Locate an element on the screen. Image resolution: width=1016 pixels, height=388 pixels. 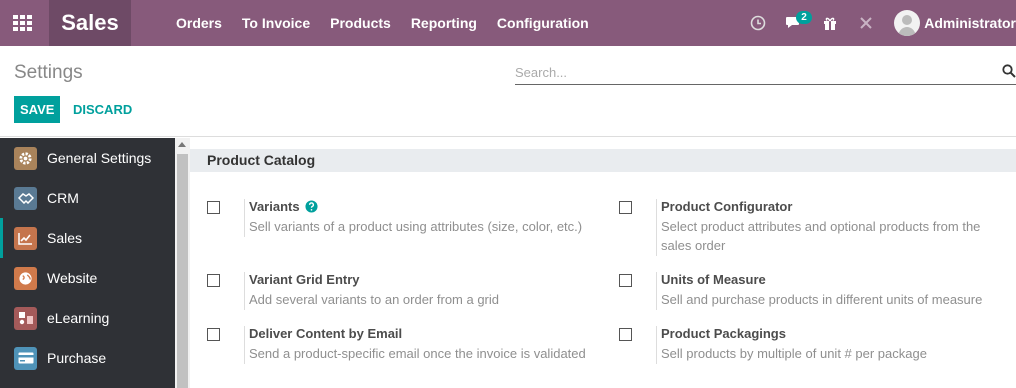
menu-orders: Orders is located at coordinates (199, 23).